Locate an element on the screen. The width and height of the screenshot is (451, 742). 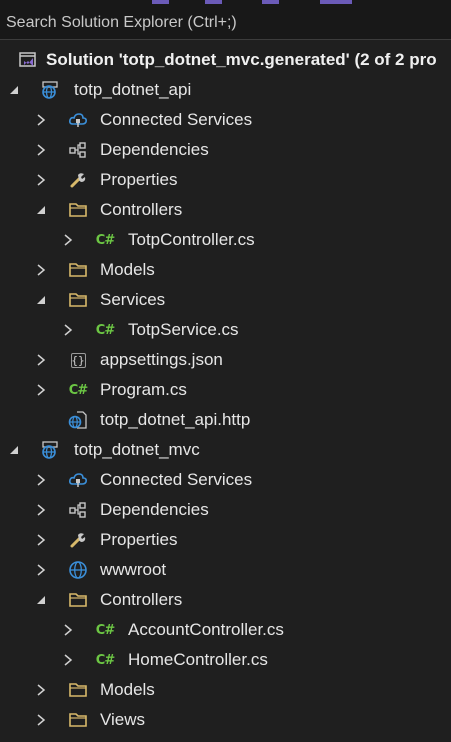
tree-item-label: totp_dotnet_mvc is located at coordinates (137, 449).